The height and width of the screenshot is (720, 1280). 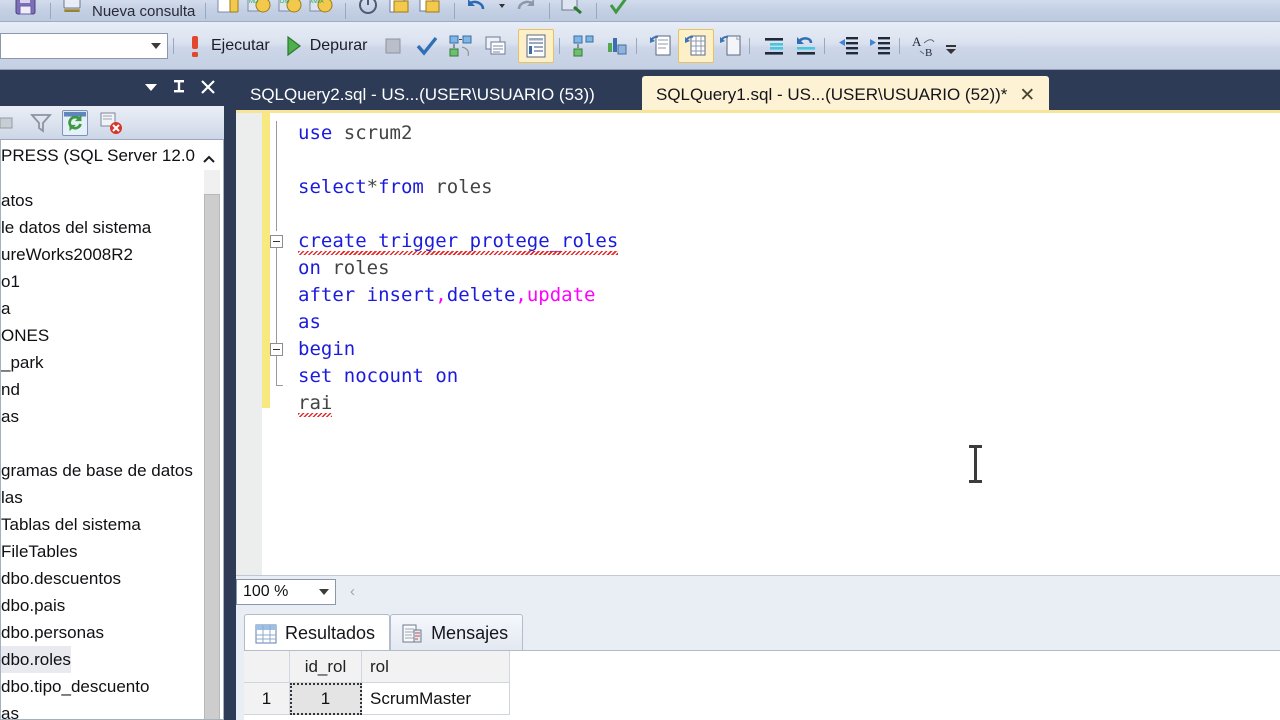 I want to click on tree-item: atos, so click(x=17, y=200).